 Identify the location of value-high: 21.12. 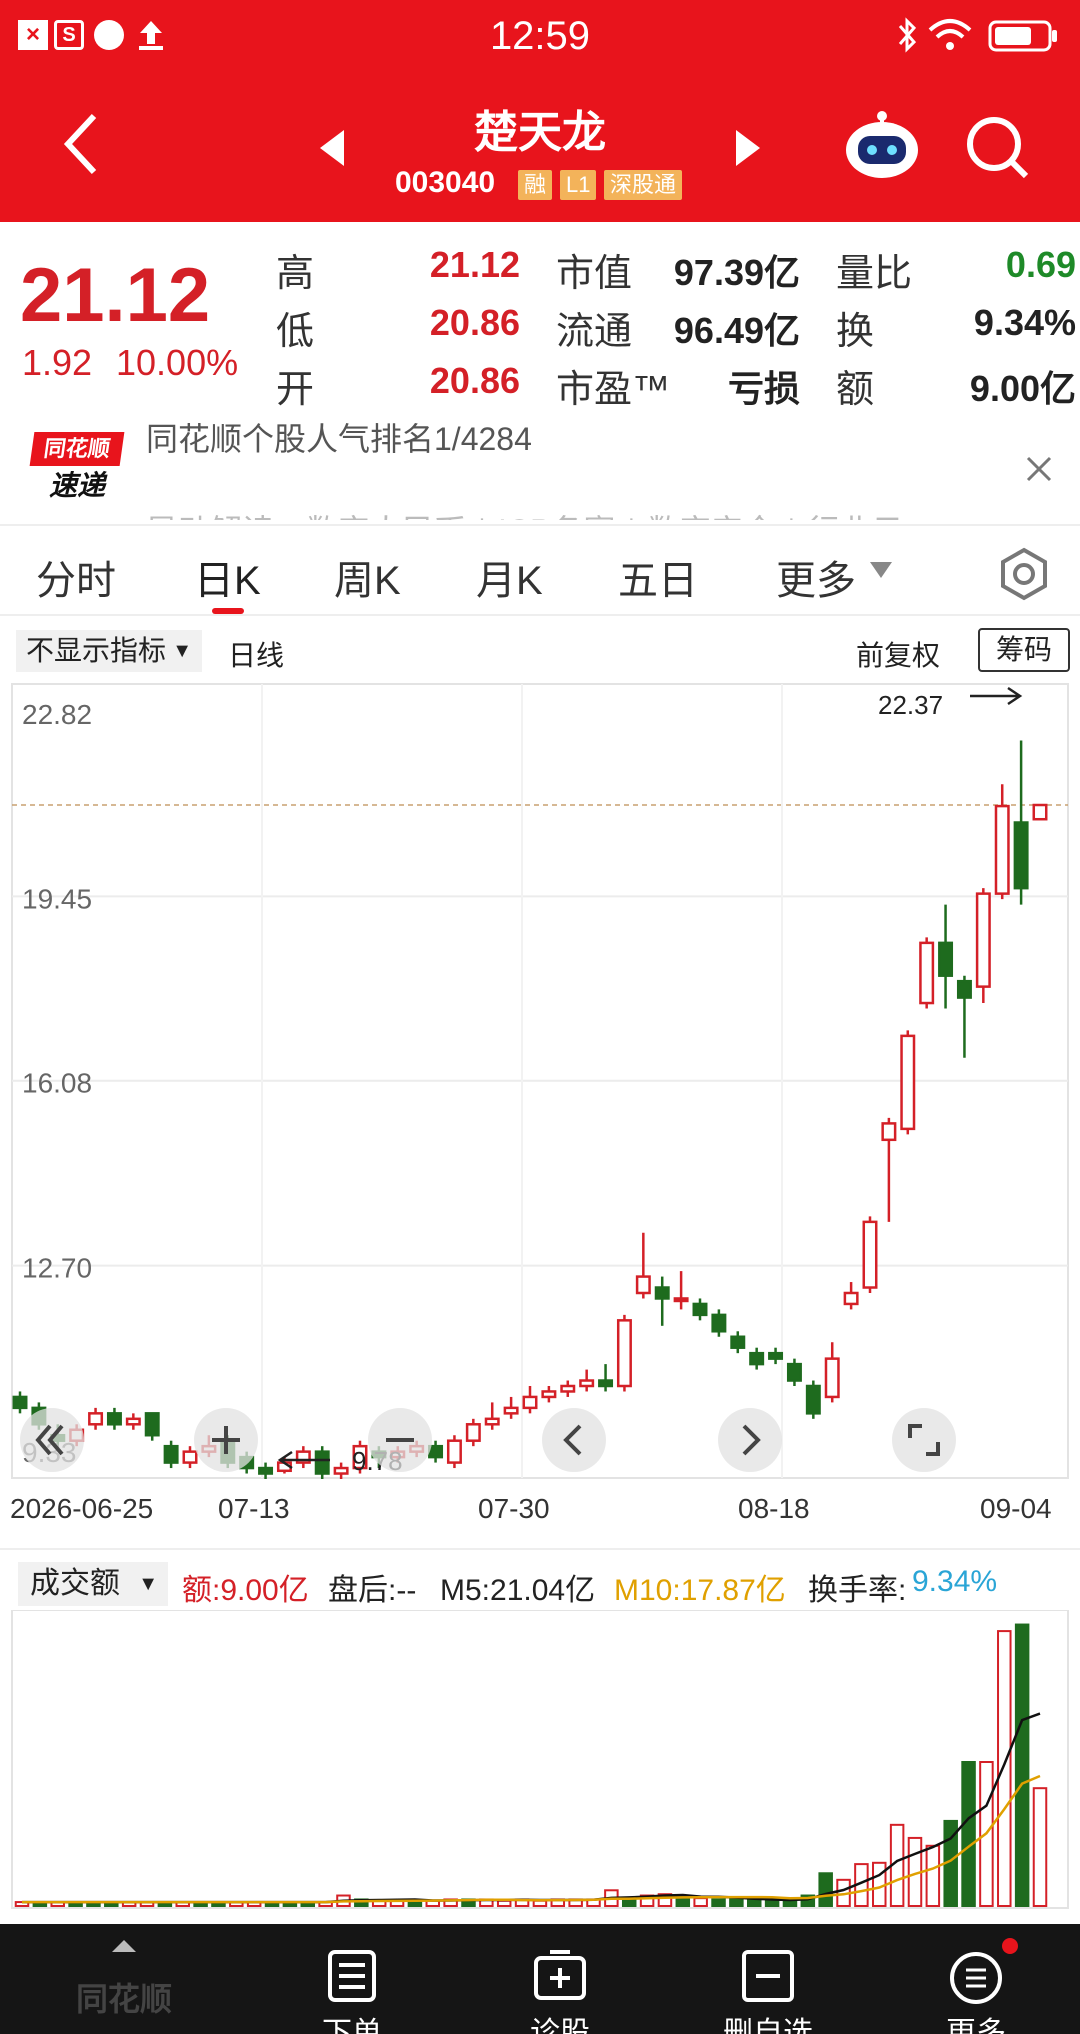
(474, 264).